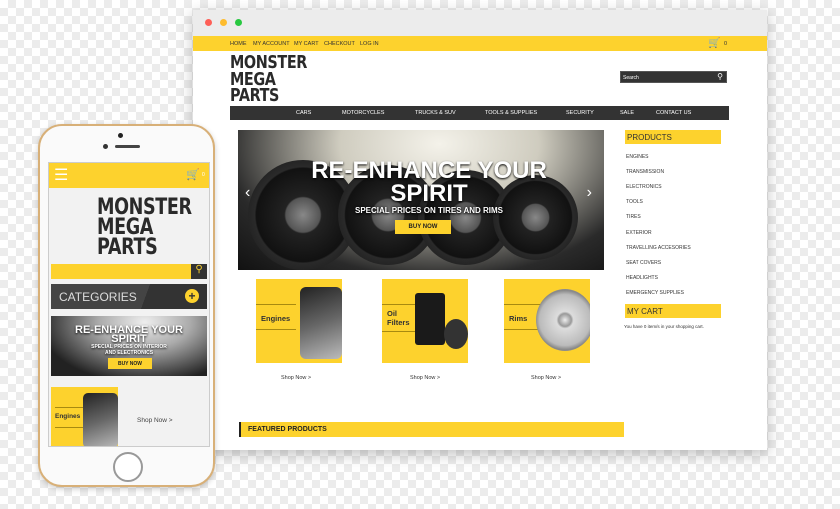 Image resolution: width=840 pixels, height=509 pixels. What do you see at coordinates (238, 44) in the screenshot?
I see `link-home: HOME` at bounding box center [238, 44].